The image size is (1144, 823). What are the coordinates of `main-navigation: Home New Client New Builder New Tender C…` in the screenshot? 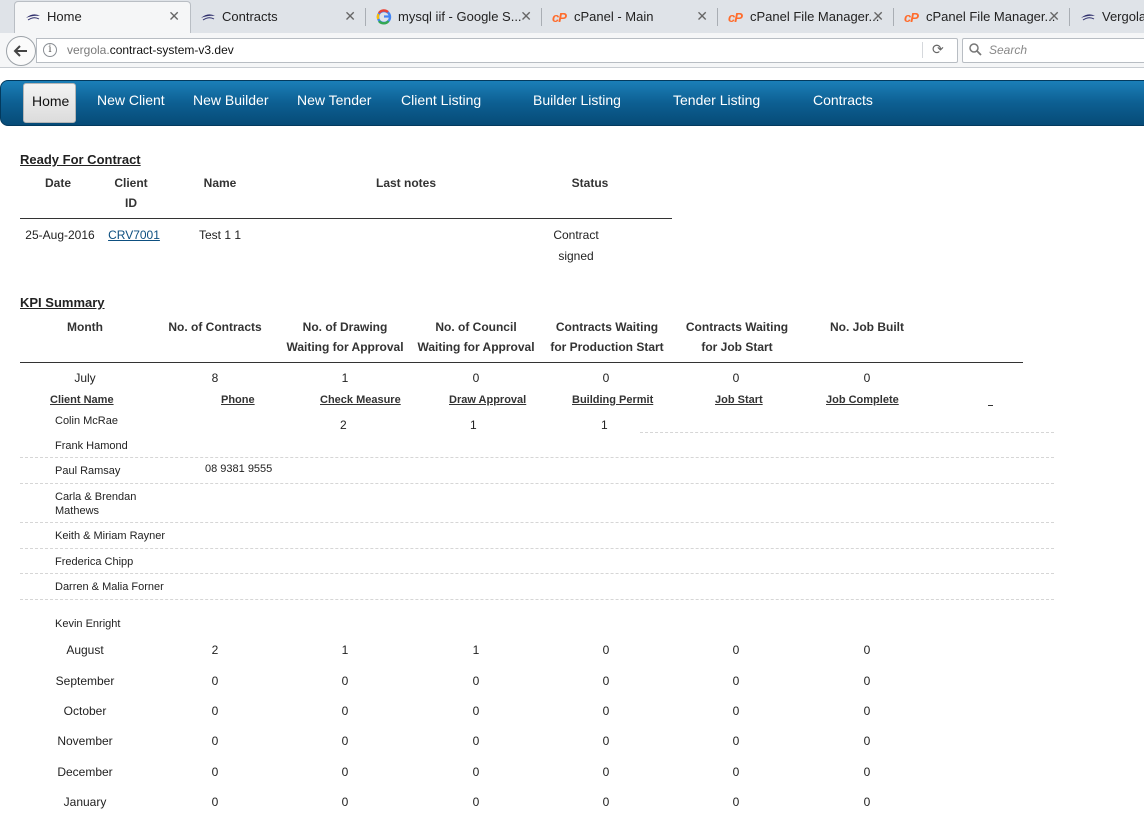 It's located at (572, 103).